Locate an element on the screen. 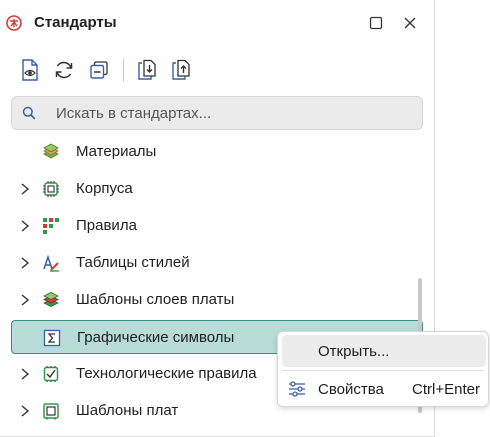  rules-grid-icon is located at coordinates (51, 226).